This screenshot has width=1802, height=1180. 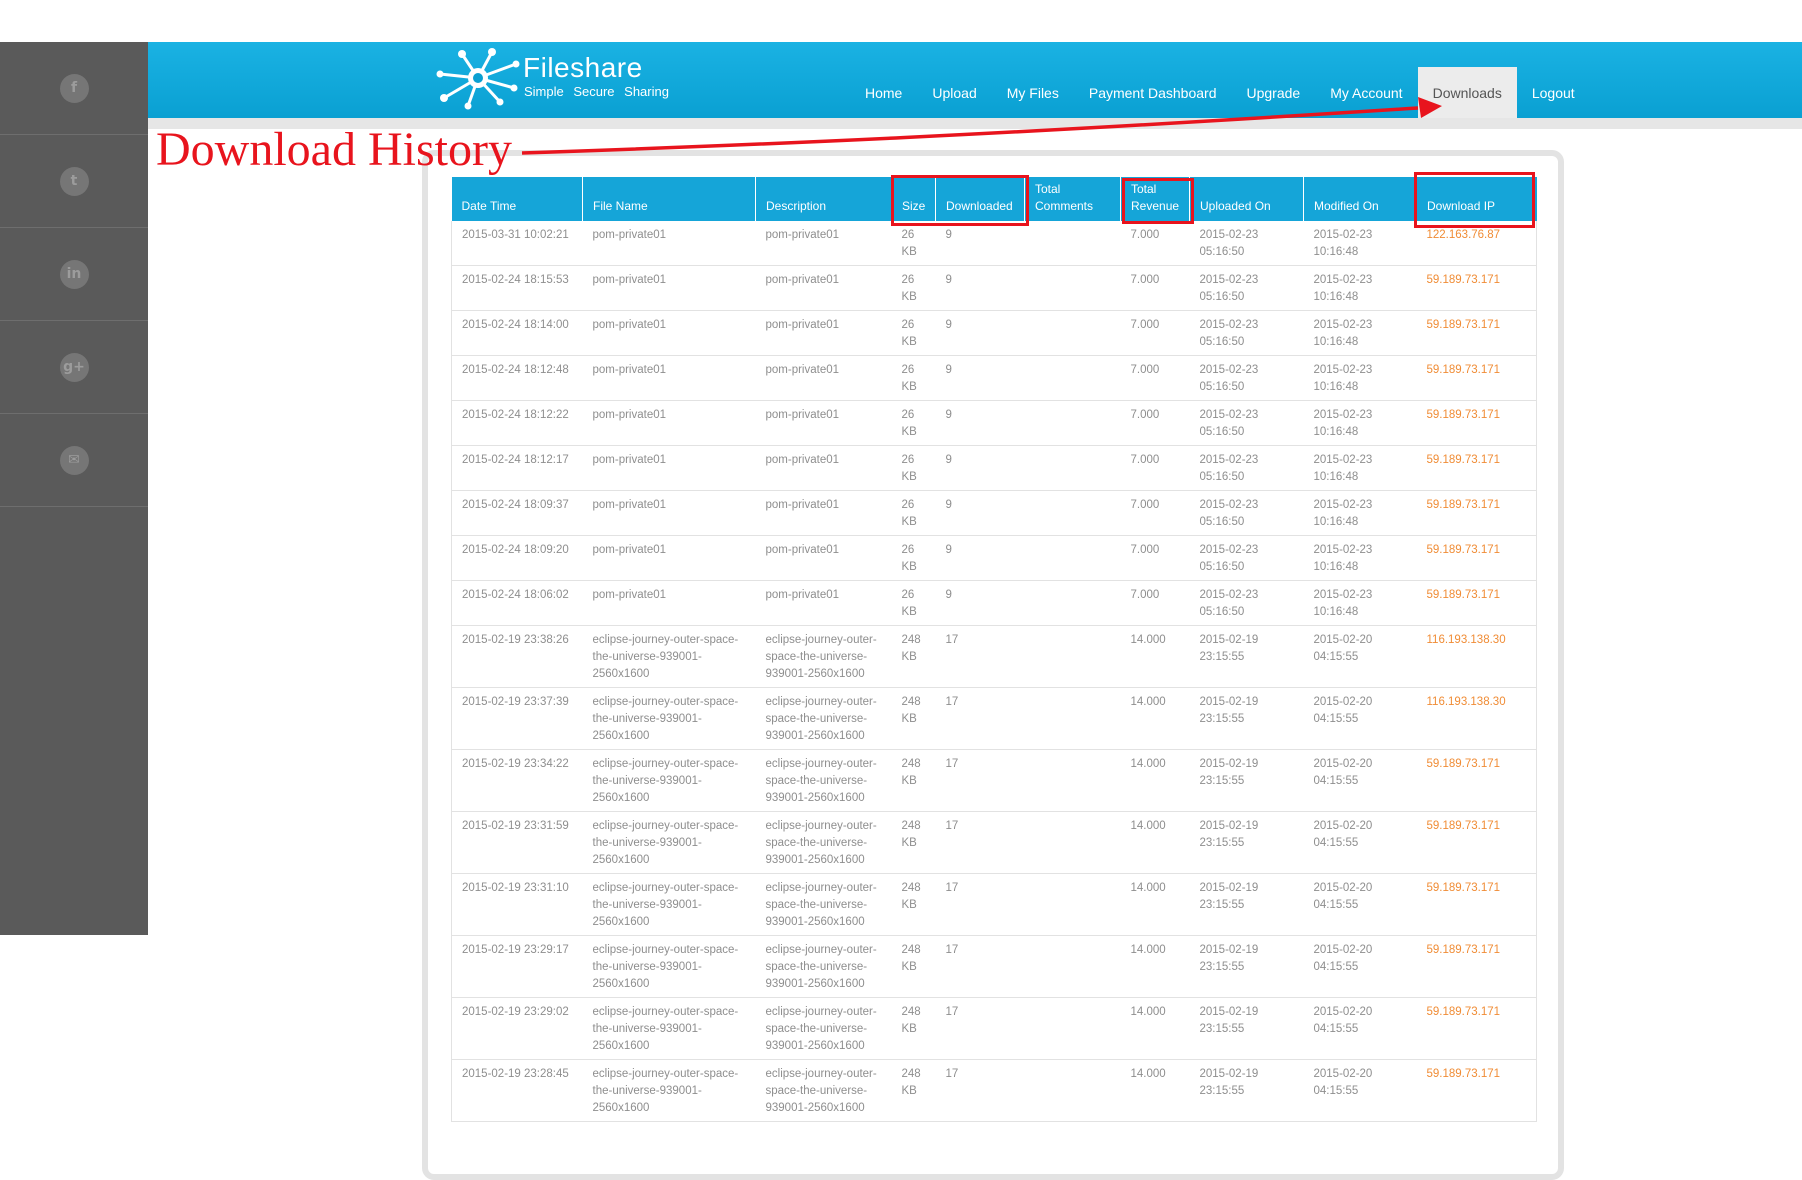 I want to click on nav-home: Home, so click(x=883, y=92).